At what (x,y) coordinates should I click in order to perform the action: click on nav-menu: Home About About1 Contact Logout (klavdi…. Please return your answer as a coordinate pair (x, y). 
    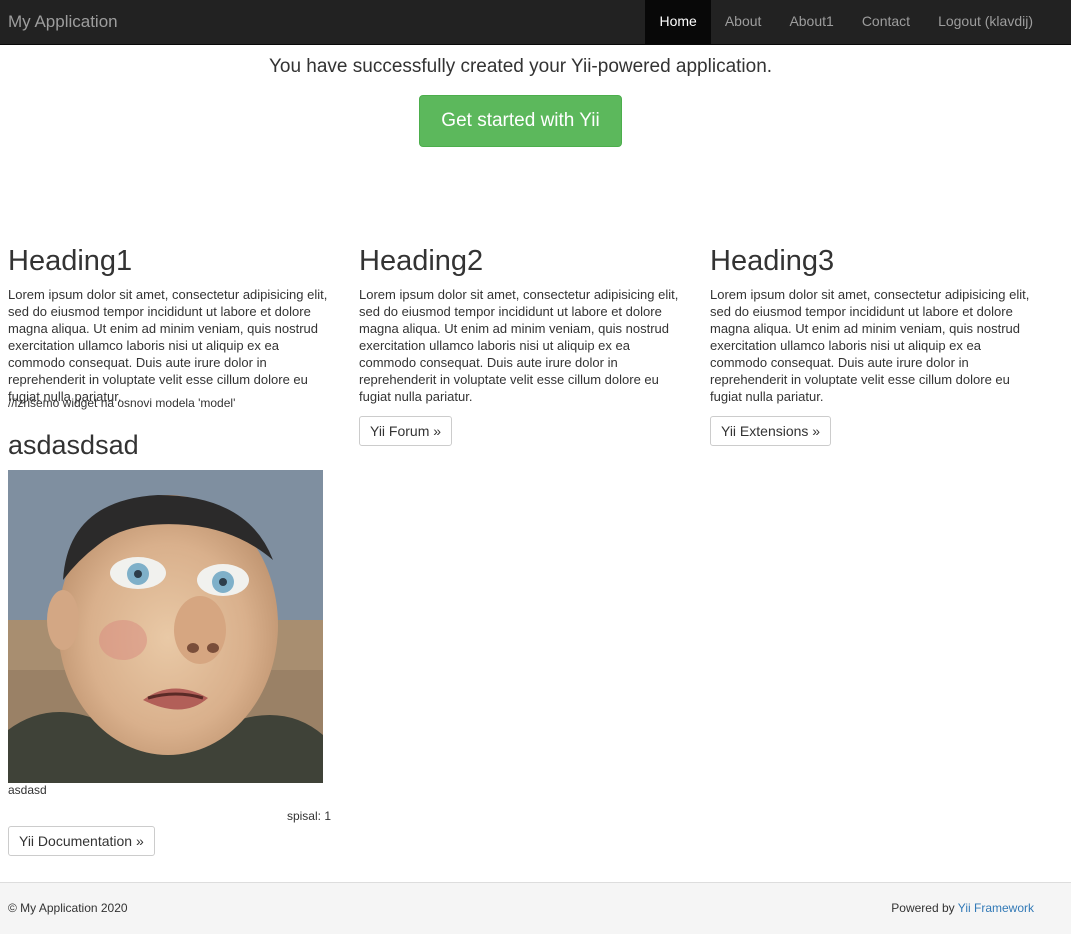
    Looking at the image, I should click on (846, 22).